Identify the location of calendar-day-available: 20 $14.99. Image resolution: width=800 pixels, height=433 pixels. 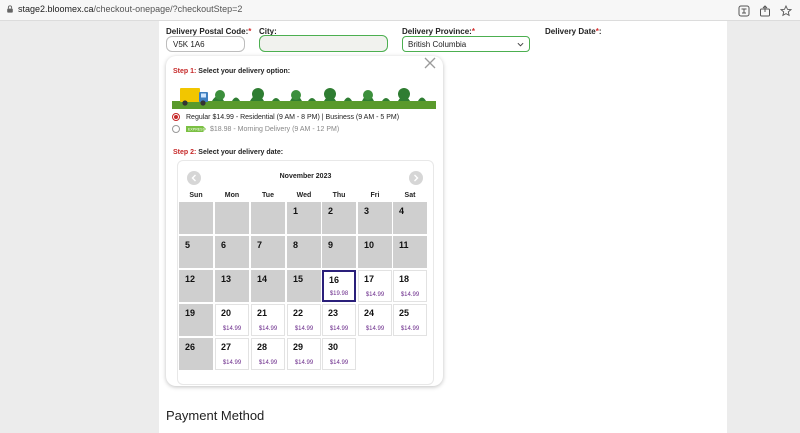
(232, 320).